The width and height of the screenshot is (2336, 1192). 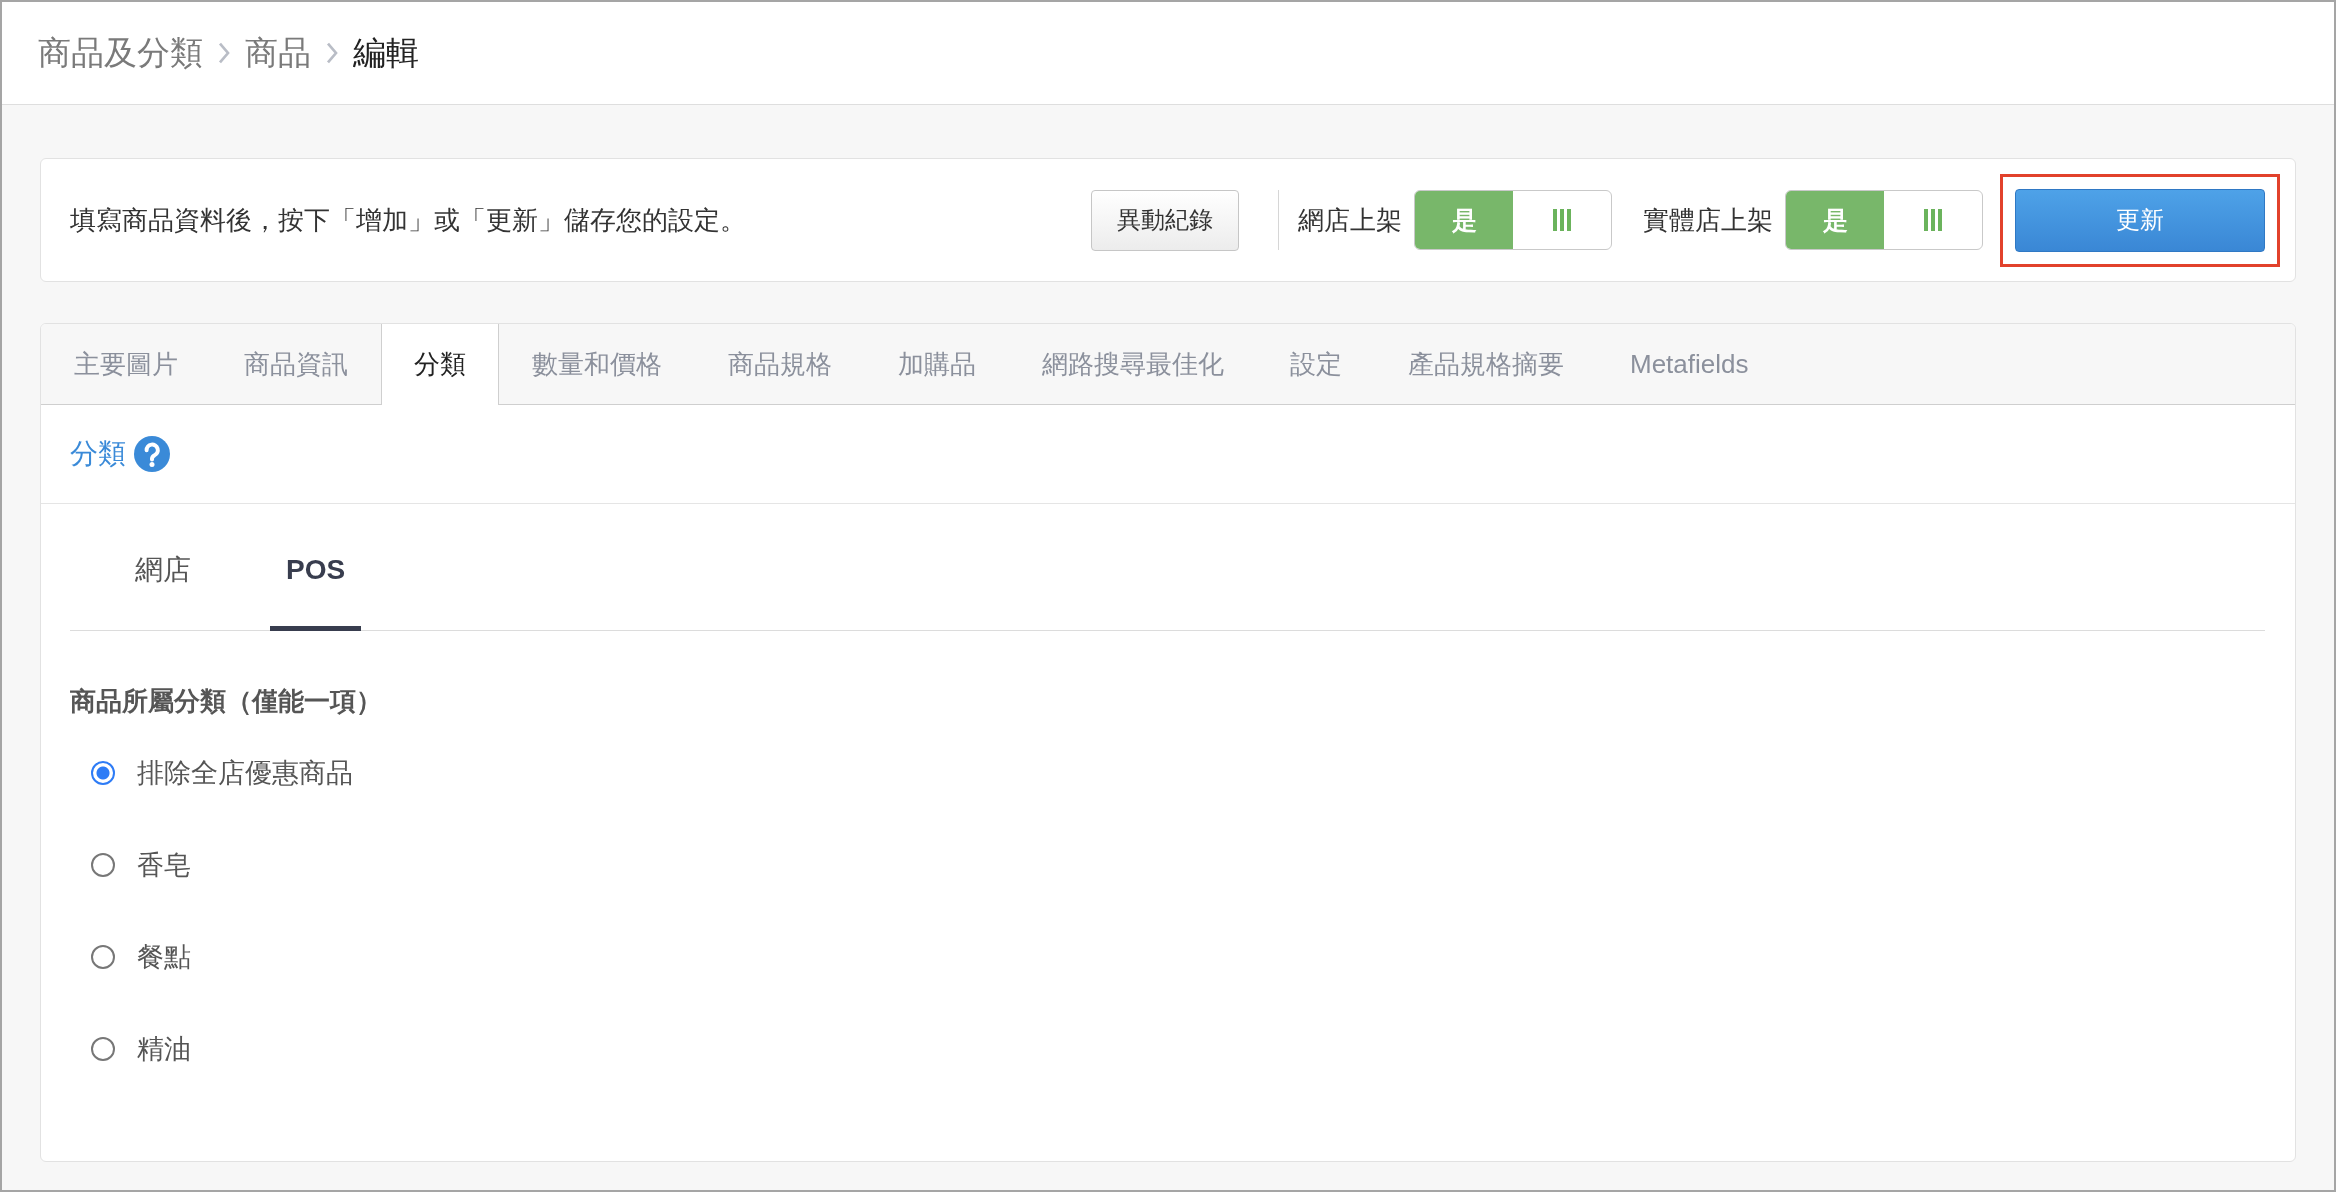 I want to click on update-button: 更新, so click(x=2140, y=220).